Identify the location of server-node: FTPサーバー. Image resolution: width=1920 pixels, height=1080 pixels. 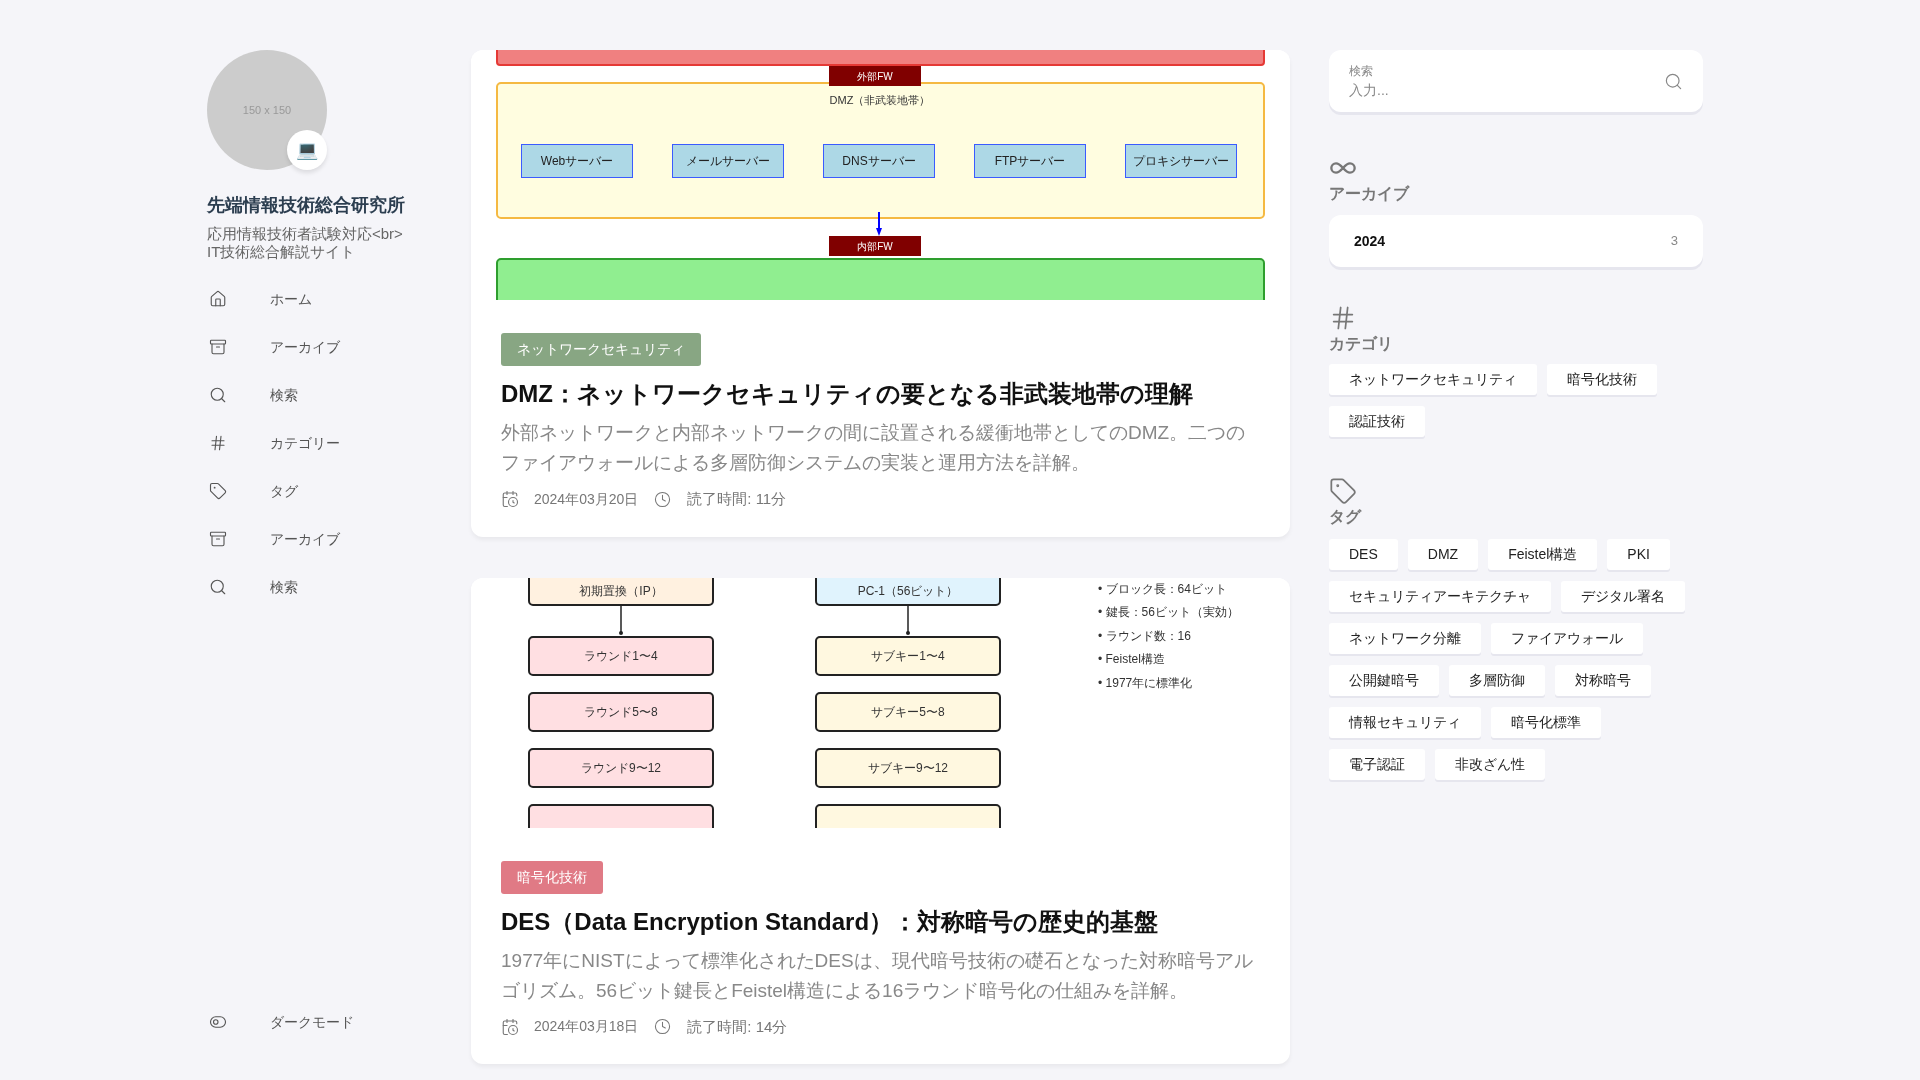
(1030, 161).